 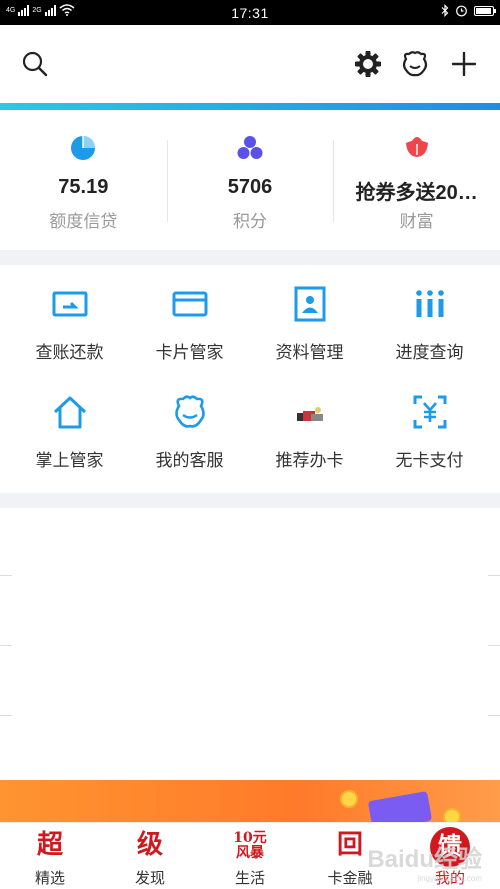 I want to click on service-progress-query: 进度查询, so click(x=429, y=315).